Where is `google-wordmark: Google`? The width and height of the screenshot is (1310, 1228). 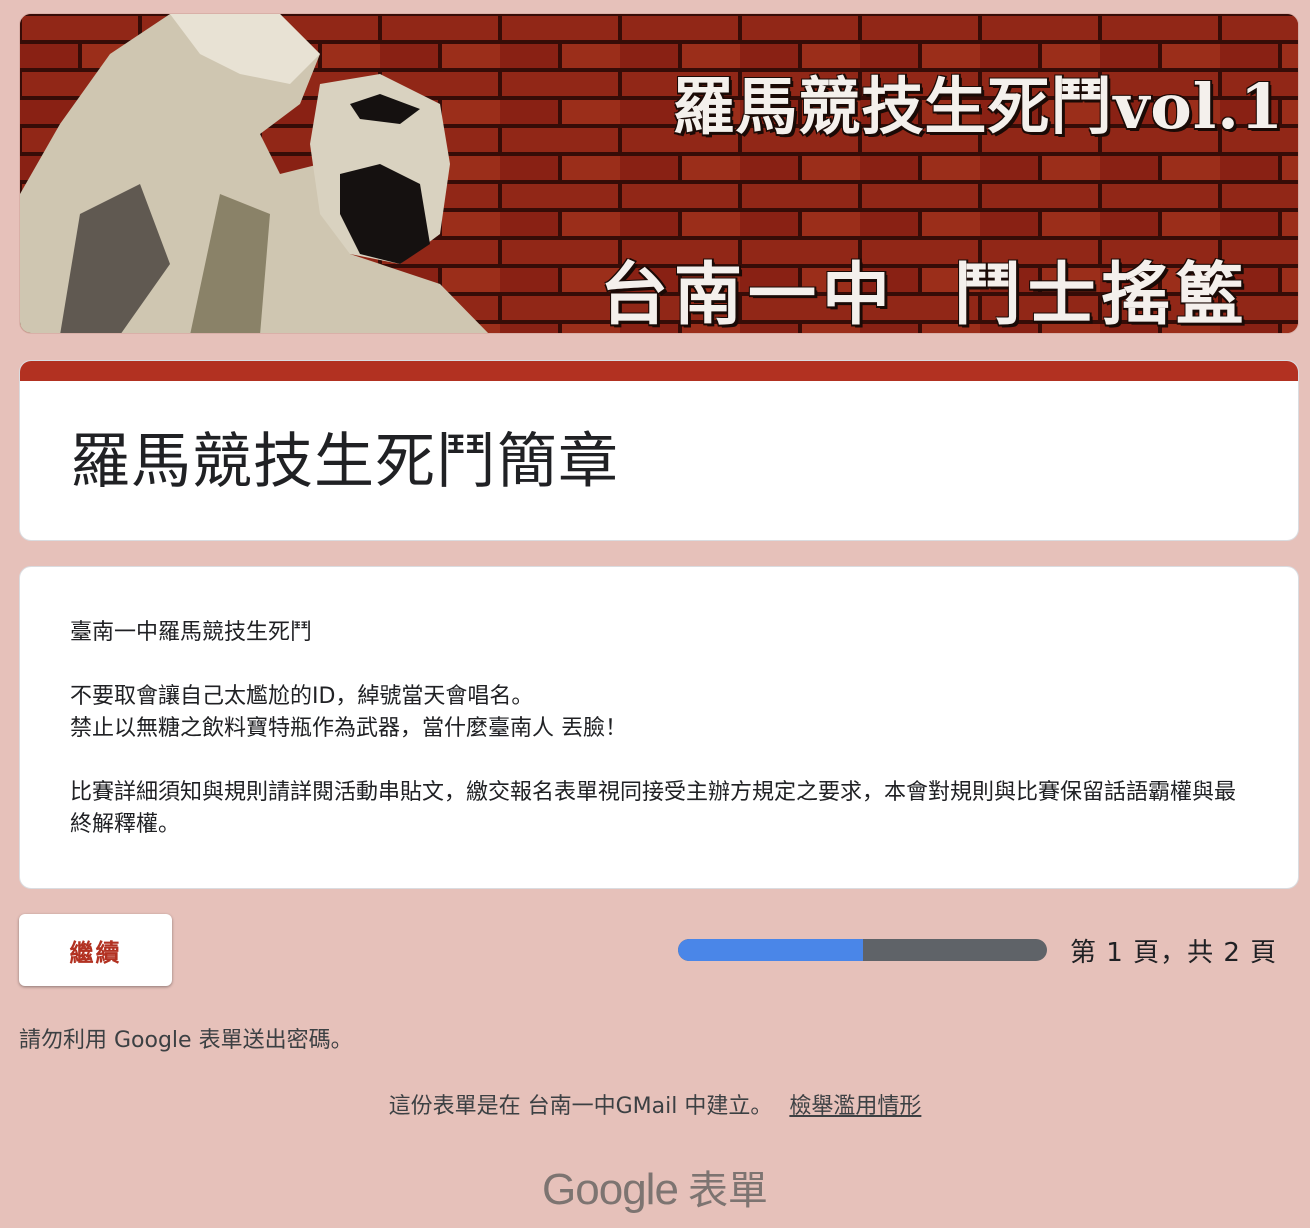 google-wordmark: Google is located at coordinates (610, 1189).